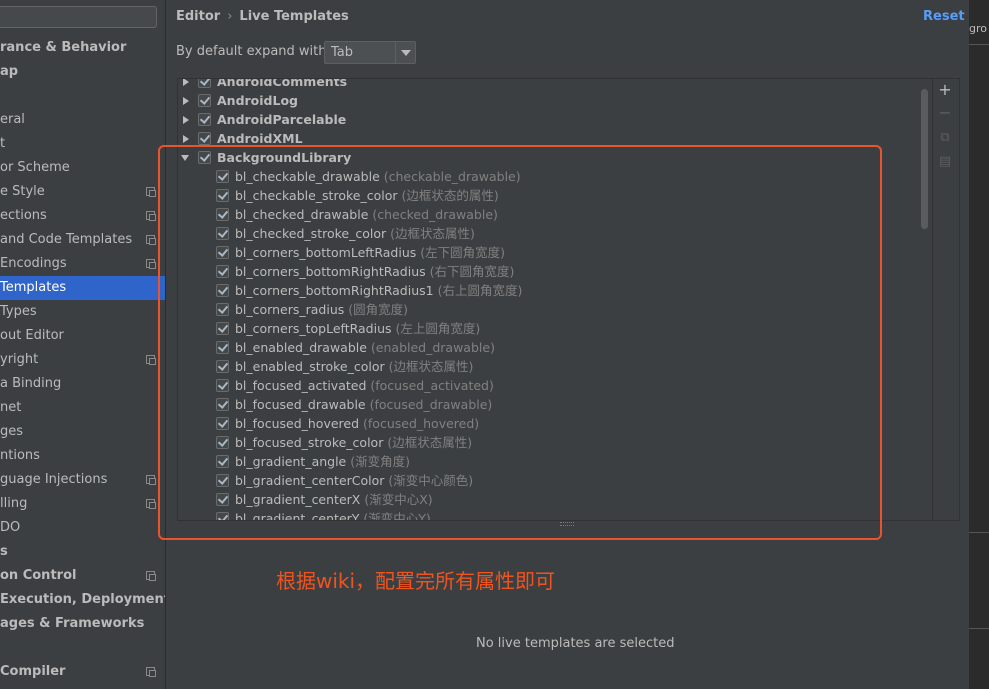 The width and height of the screenshot is (989, 689). Describe the element at coordinates (945, 90) in the screenshot. I see `plus-icon: +` at that location.